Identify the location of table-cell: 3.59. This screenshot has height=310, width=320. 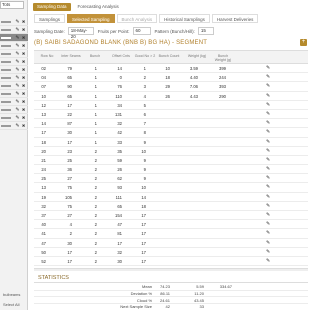
(190, 68).